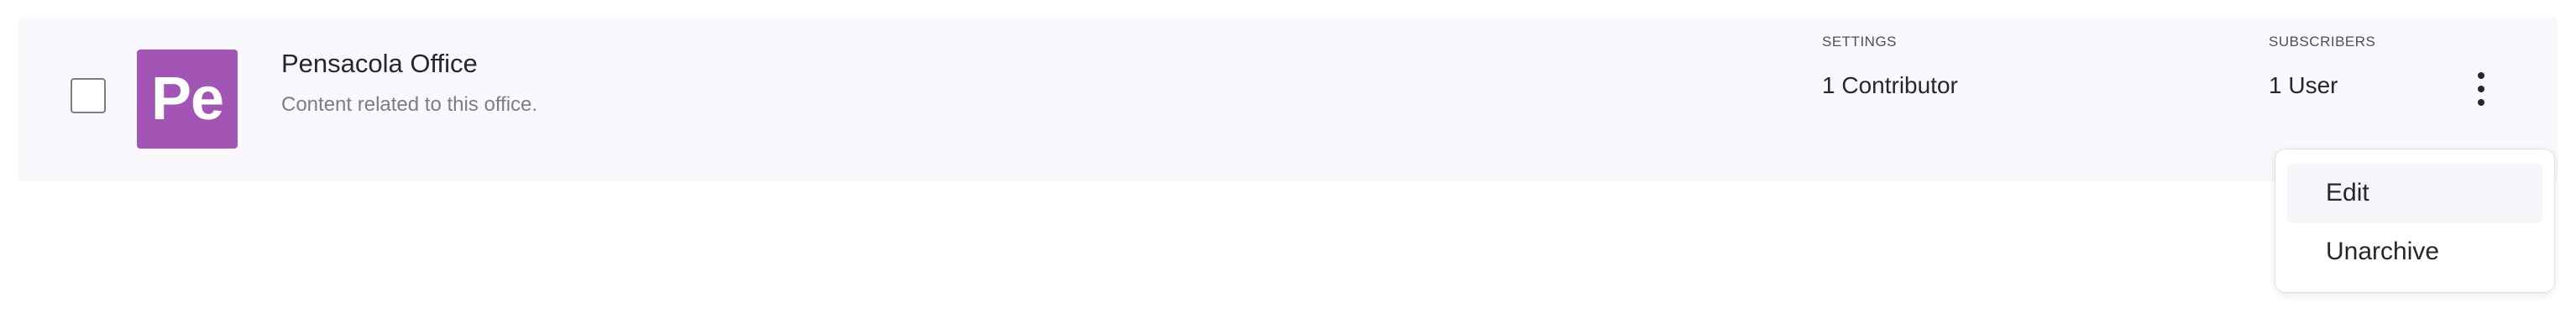 This screenshot has width=2576, height=319. Describe the element at coordinates (1890, 85) in the screenshot. I see `settings-value: 1 Contributor` at that location.